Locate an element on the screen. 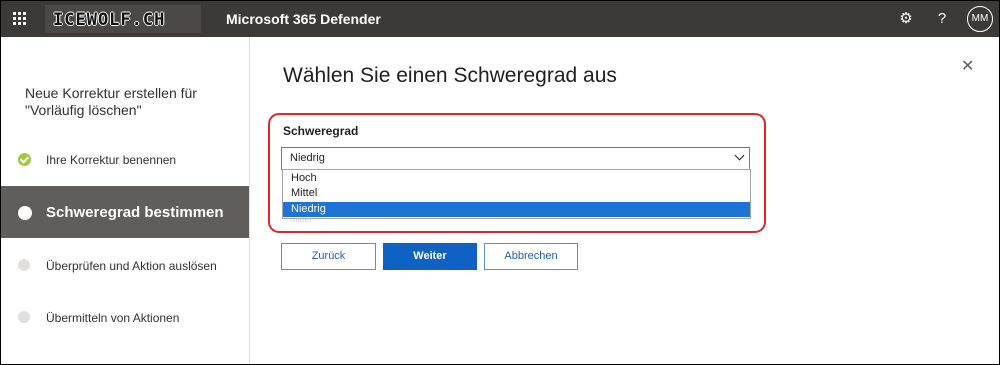  option-mittel: Mittel is located at coordinates (516, 193).